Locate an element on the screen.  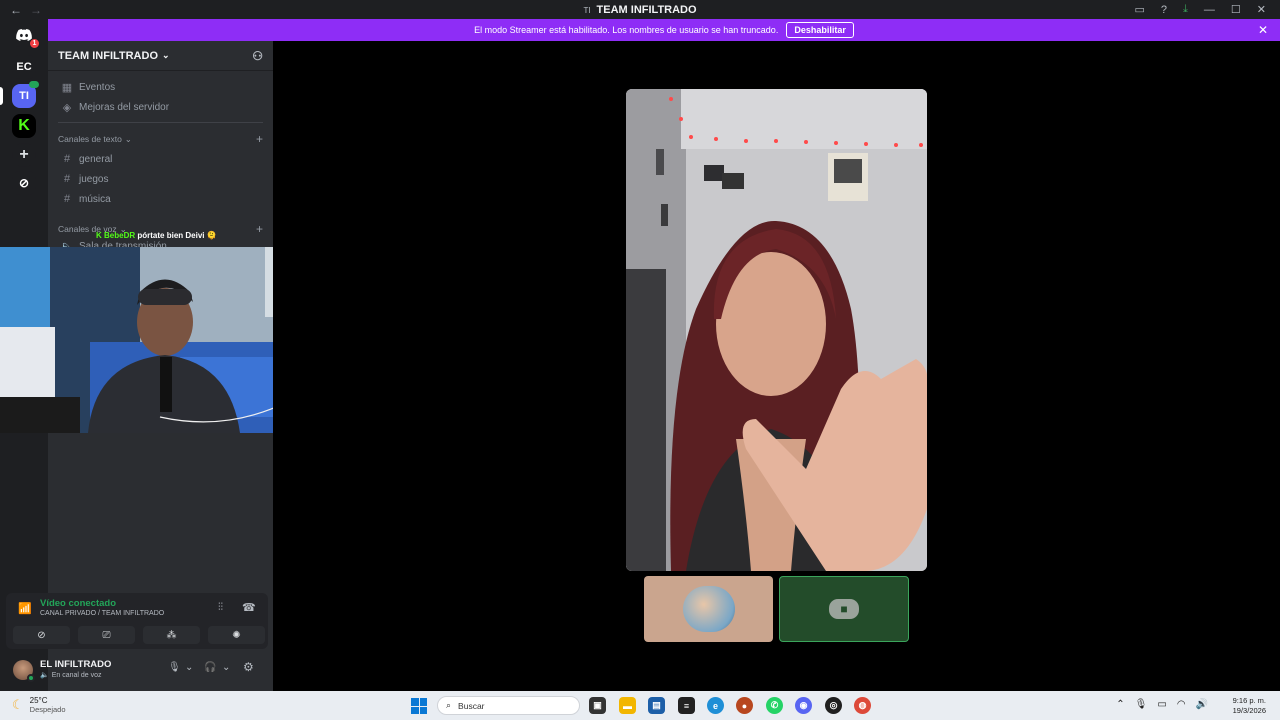
maximize-button: ☐ is located at coordinates (1236, 9).